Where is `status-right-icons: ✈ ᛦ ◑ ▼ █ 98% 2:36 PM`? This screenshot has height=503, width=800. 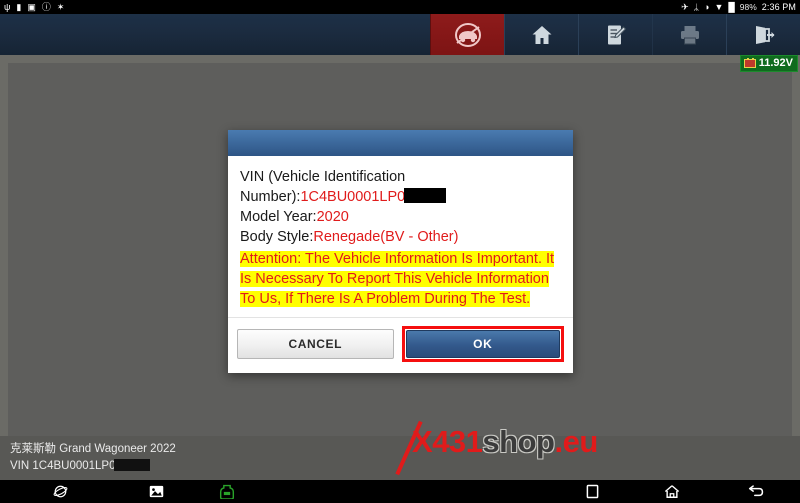 status-right-icons: ✈ ᛦ ◑ ▼ █ 98% 2:36 PM is located at coordinates (738, 7).